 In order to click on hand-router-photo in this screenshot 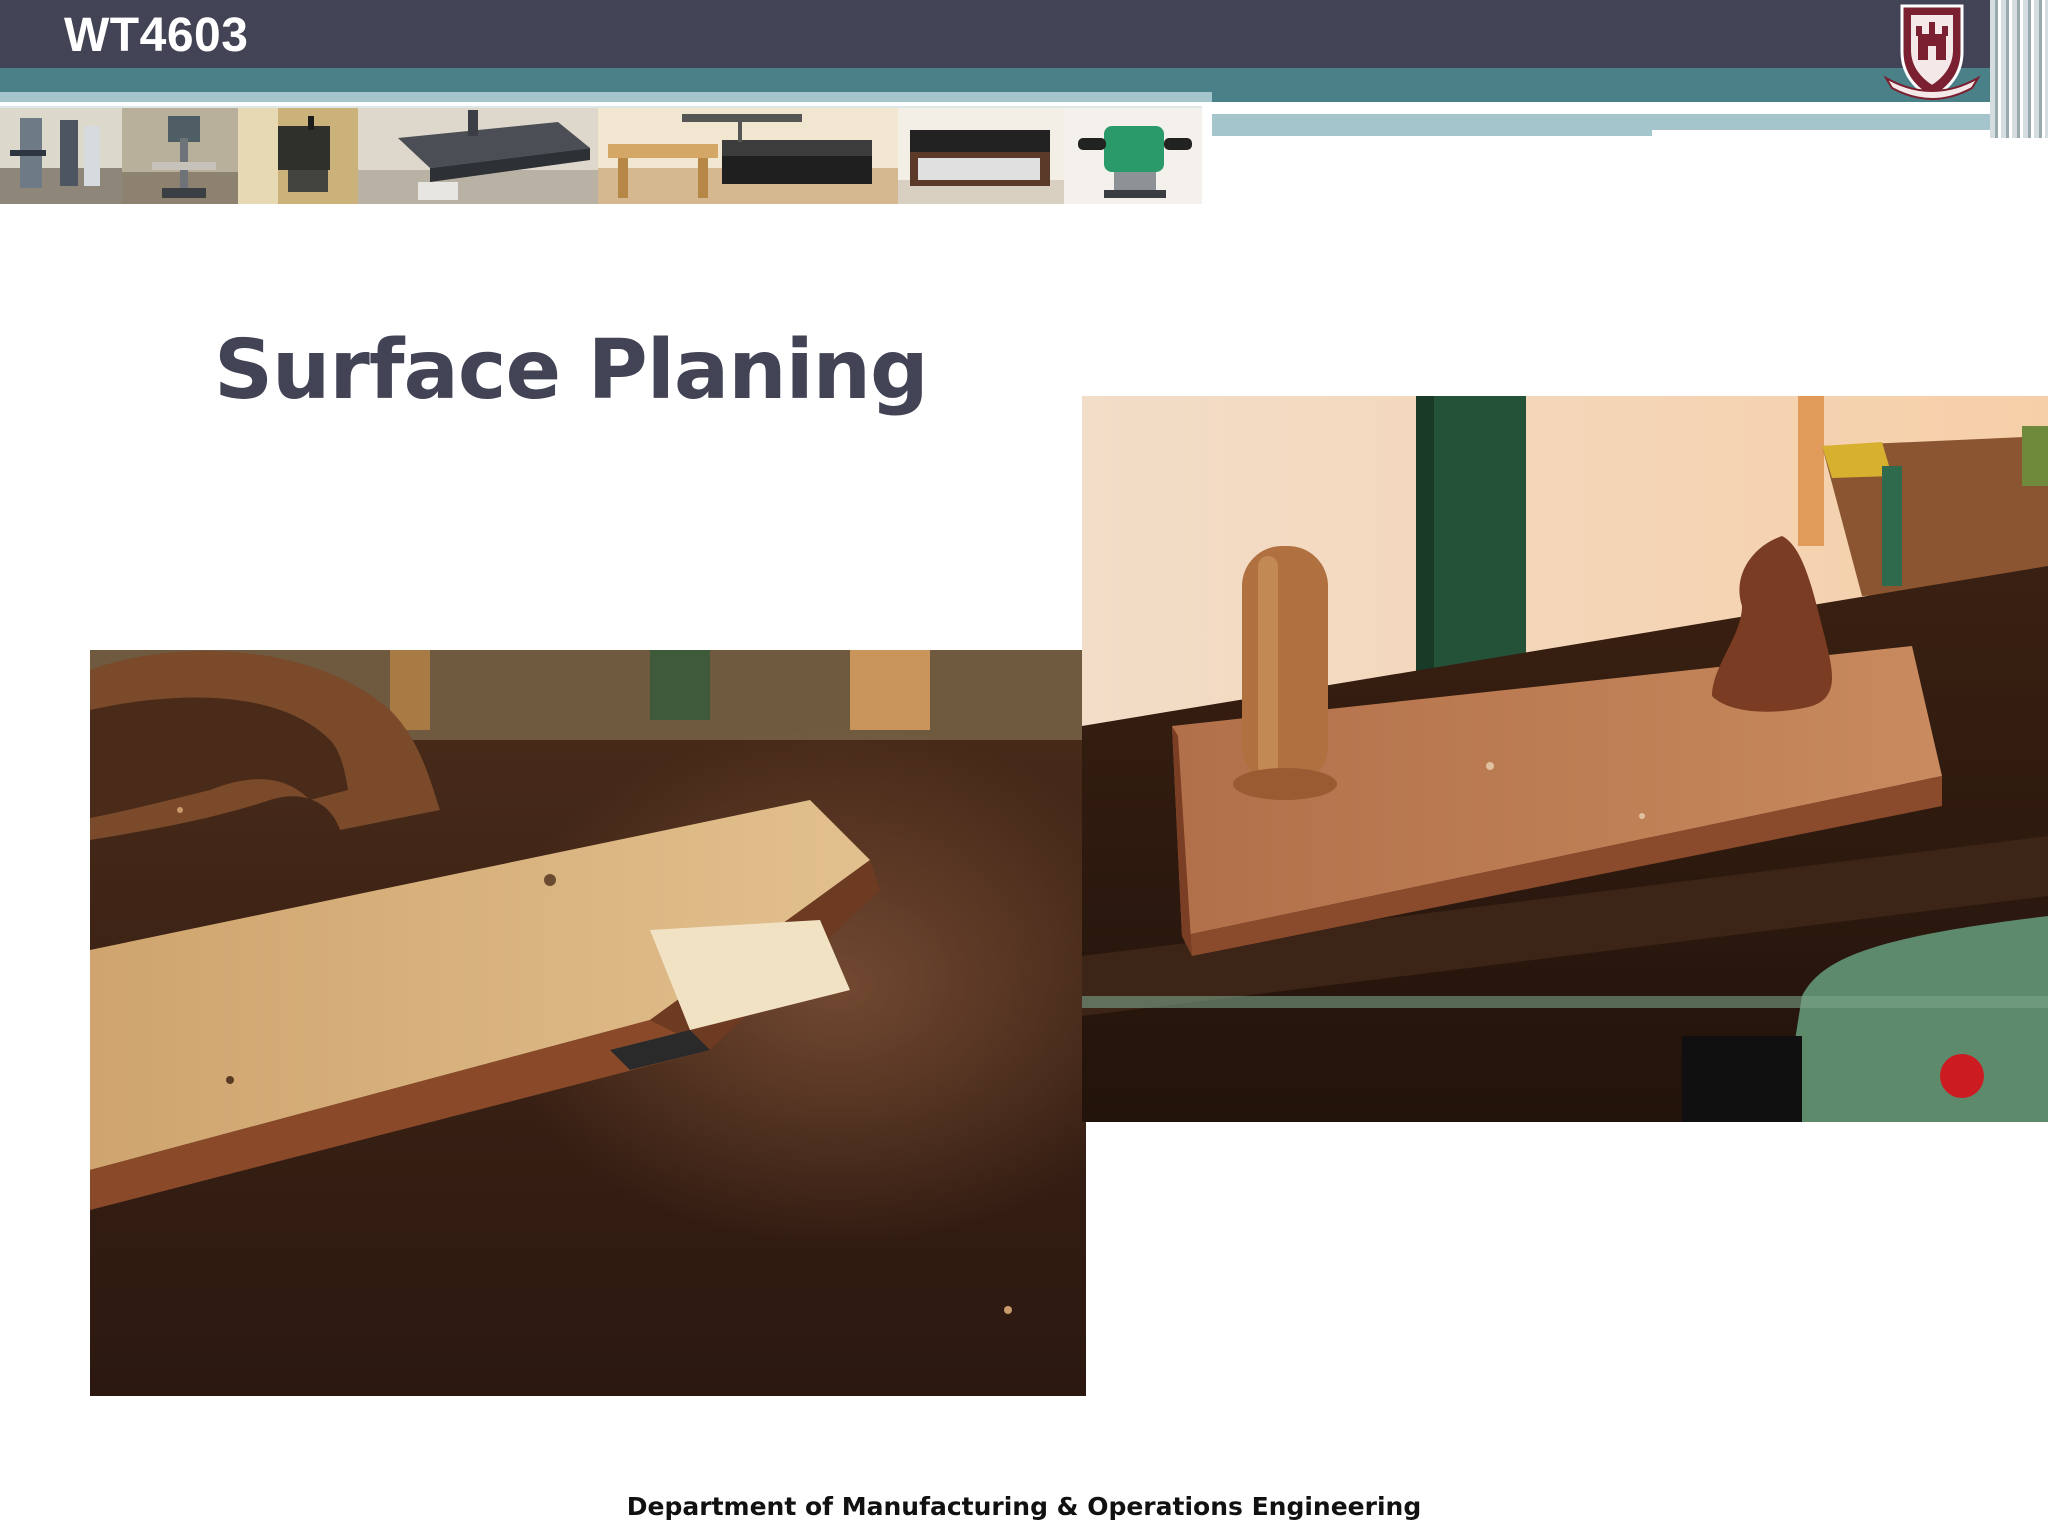, I will do `click(1133, 156)`.